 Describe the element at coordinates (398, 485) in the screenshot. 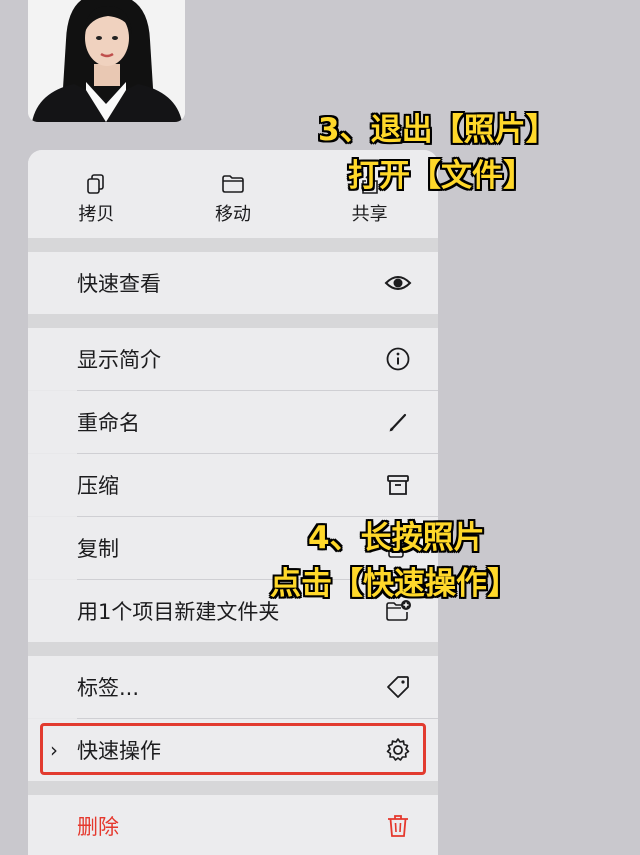

I see `archive-box-icon` at that location.